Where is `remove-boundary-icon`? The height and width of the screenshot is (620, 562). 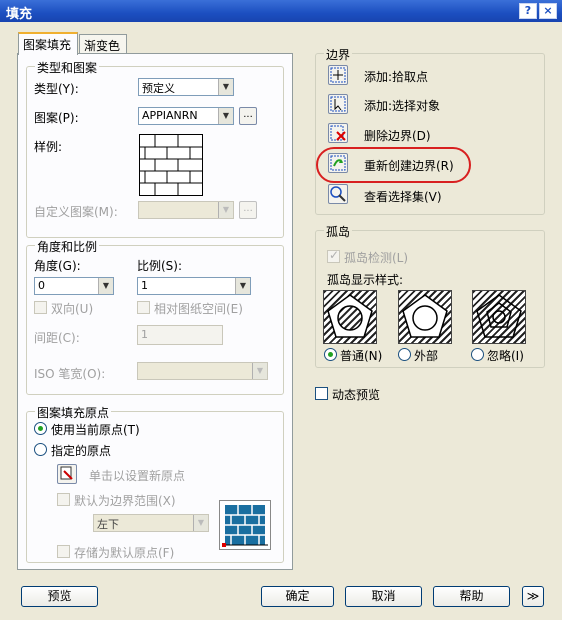 remove-boundary-icon is located at coordinates (338, 133).